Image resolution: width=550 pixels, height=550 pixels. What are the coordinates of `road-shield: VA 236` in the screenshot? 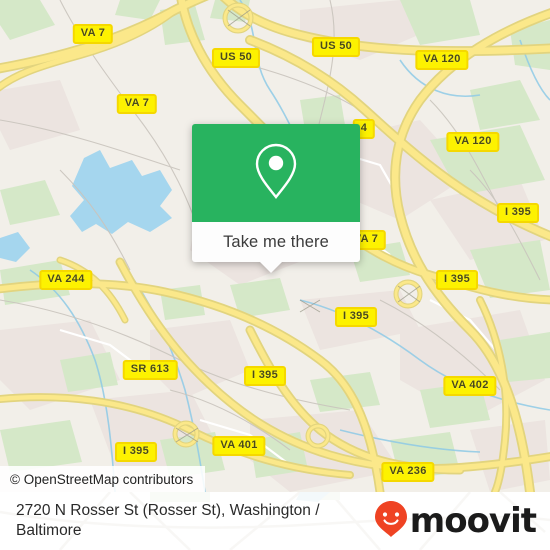 It's located at (408, 472).